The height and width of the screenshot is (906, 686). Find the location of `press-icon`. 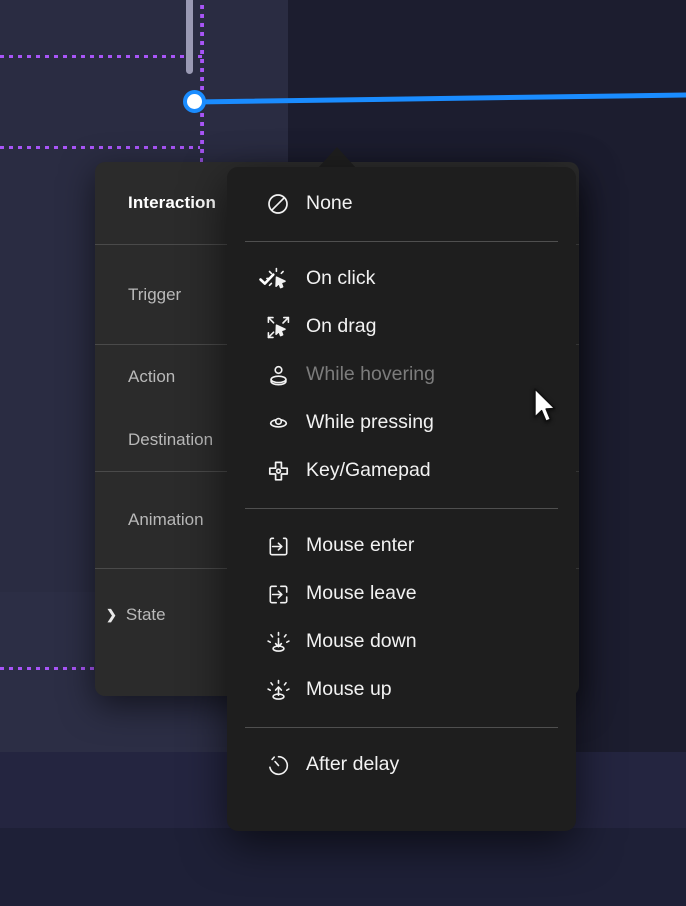

press-icon is located at coordinates (278, 423).